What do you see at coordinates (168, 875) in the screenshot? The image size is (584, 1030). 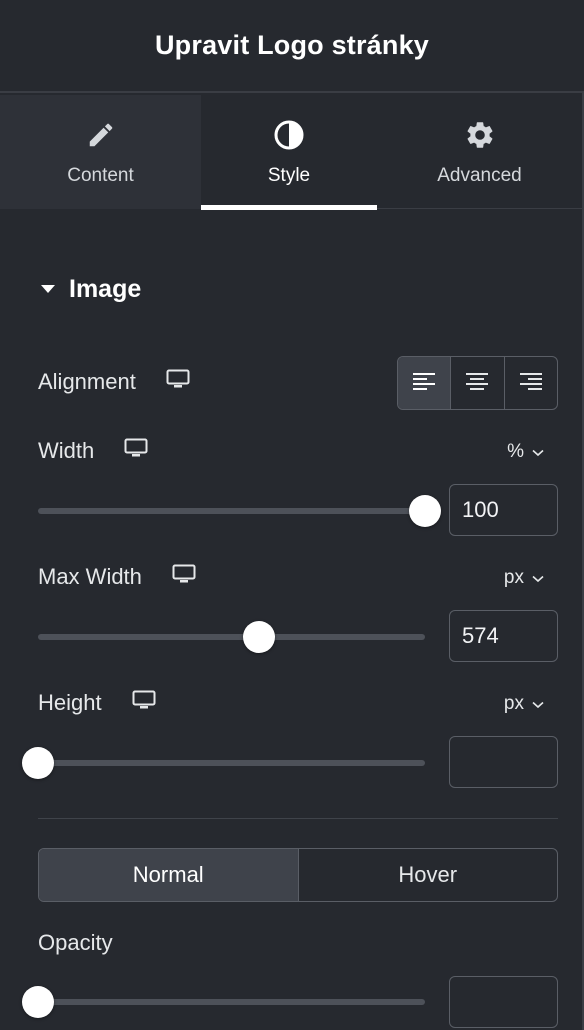 I see `tab-normal: Normal` at bounding box center [168, 875].